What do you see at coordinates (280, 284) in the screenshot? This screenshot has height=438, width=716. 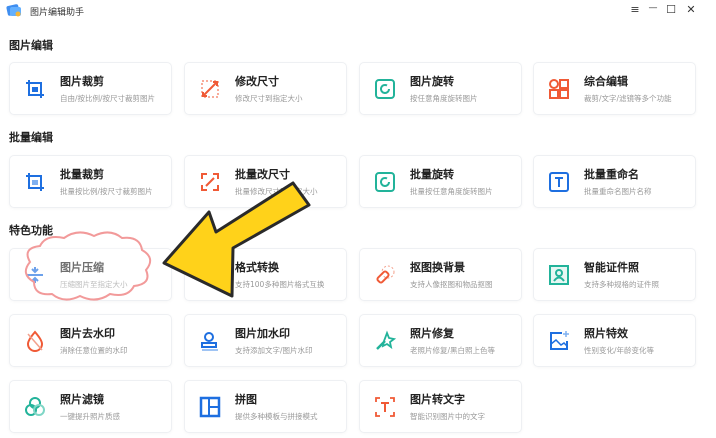 I see `tool-description: 支持100多种图片格式互换` at bounding box center [280, 284].